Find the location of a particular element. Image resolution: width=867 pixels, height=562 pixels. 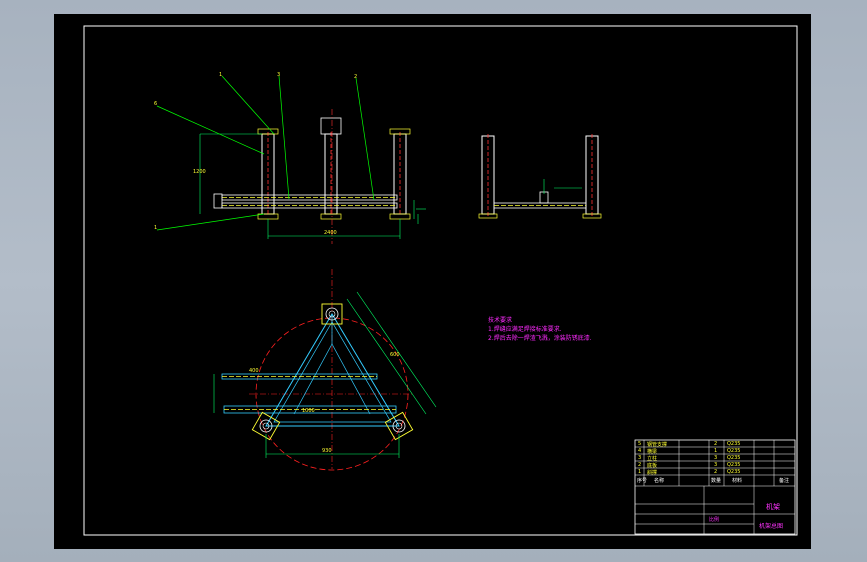

part-name: 底板 is located at coordinates (652, 466).